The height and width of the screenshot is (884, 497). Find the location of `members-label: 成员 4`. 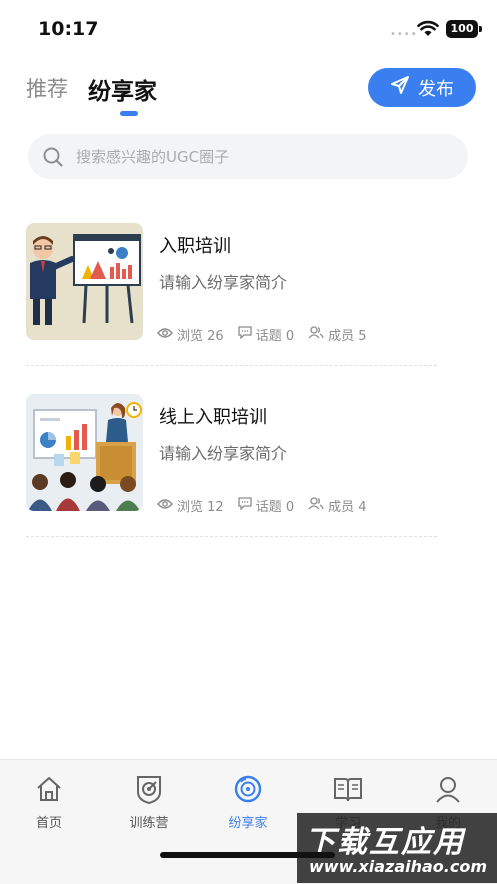

members-label: 成员 4 is located at coordinates (347, 507).